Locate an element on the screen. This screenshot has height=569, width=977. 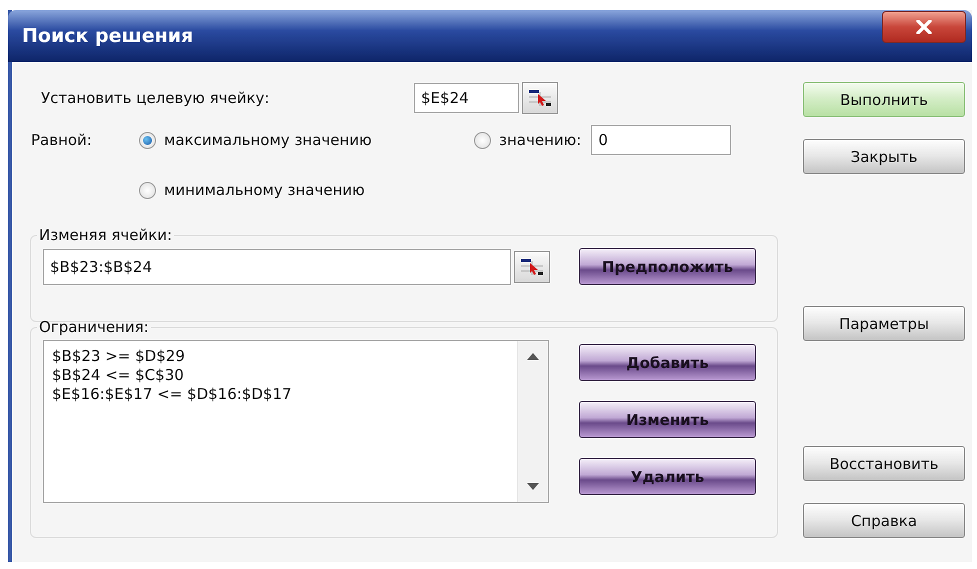
group-label: Изменяя ячейки: is located at coordinates (106, 235).